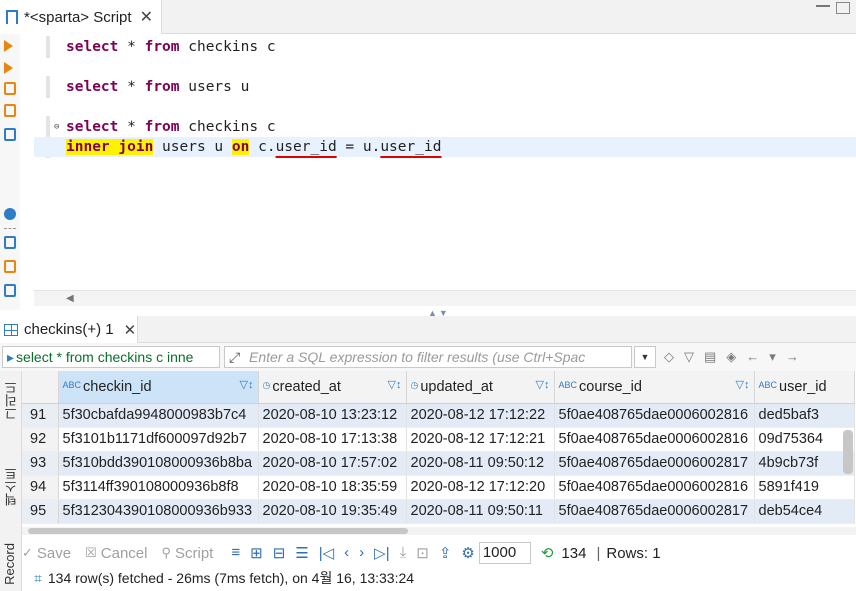 This screenshot has width=856, height=591. I want to click on column-header: ABC user_id, so click(804, 387).